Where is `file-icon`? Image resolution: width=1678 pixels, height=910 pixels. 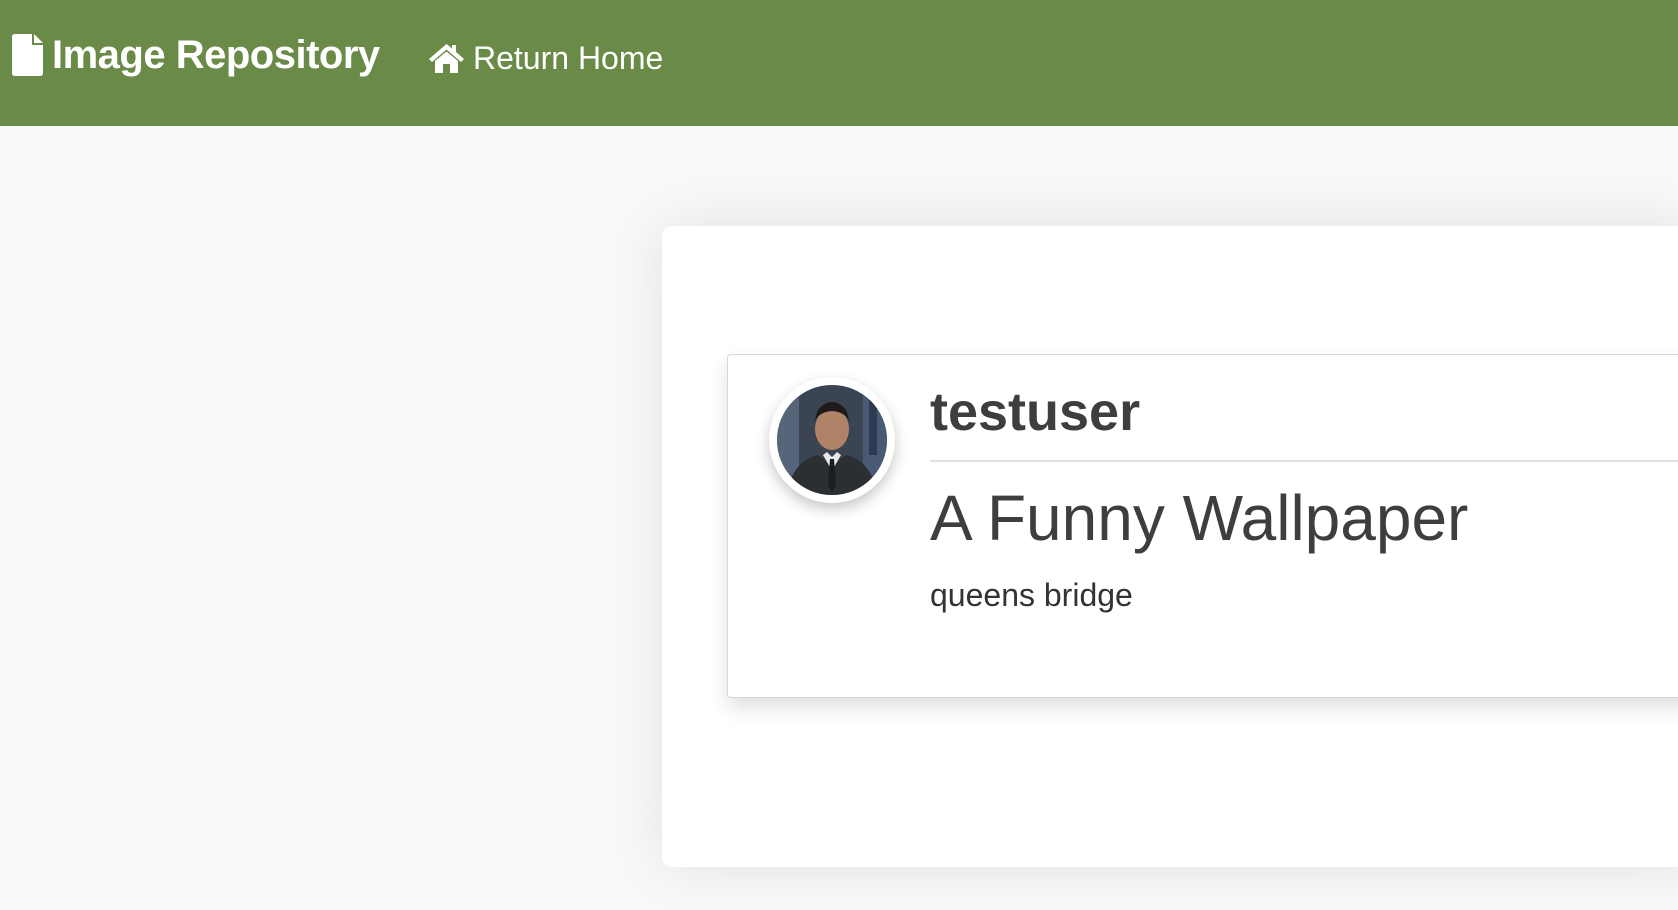
file-icon is located at coordinates (27, 55).